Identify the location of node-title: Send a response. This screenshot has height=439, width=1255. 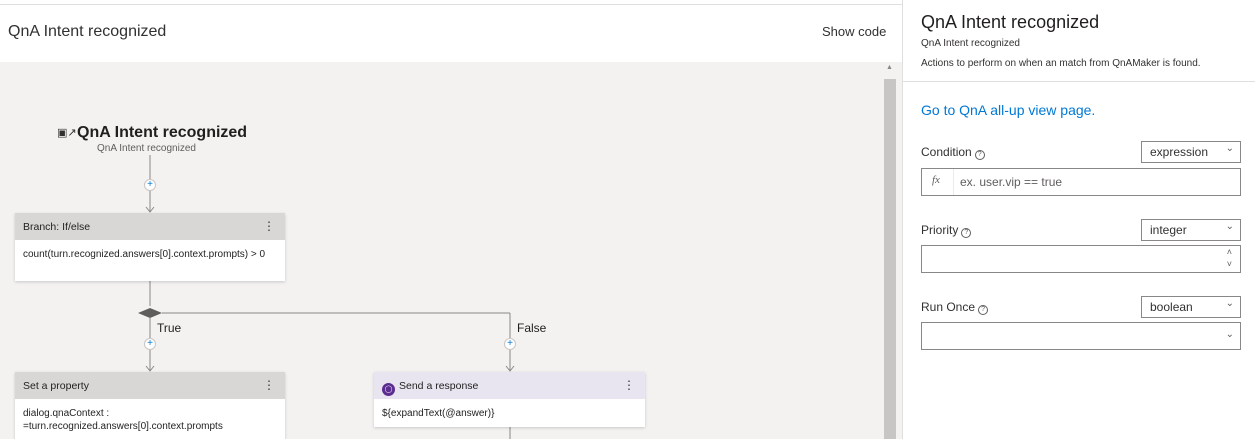
(439, 386).